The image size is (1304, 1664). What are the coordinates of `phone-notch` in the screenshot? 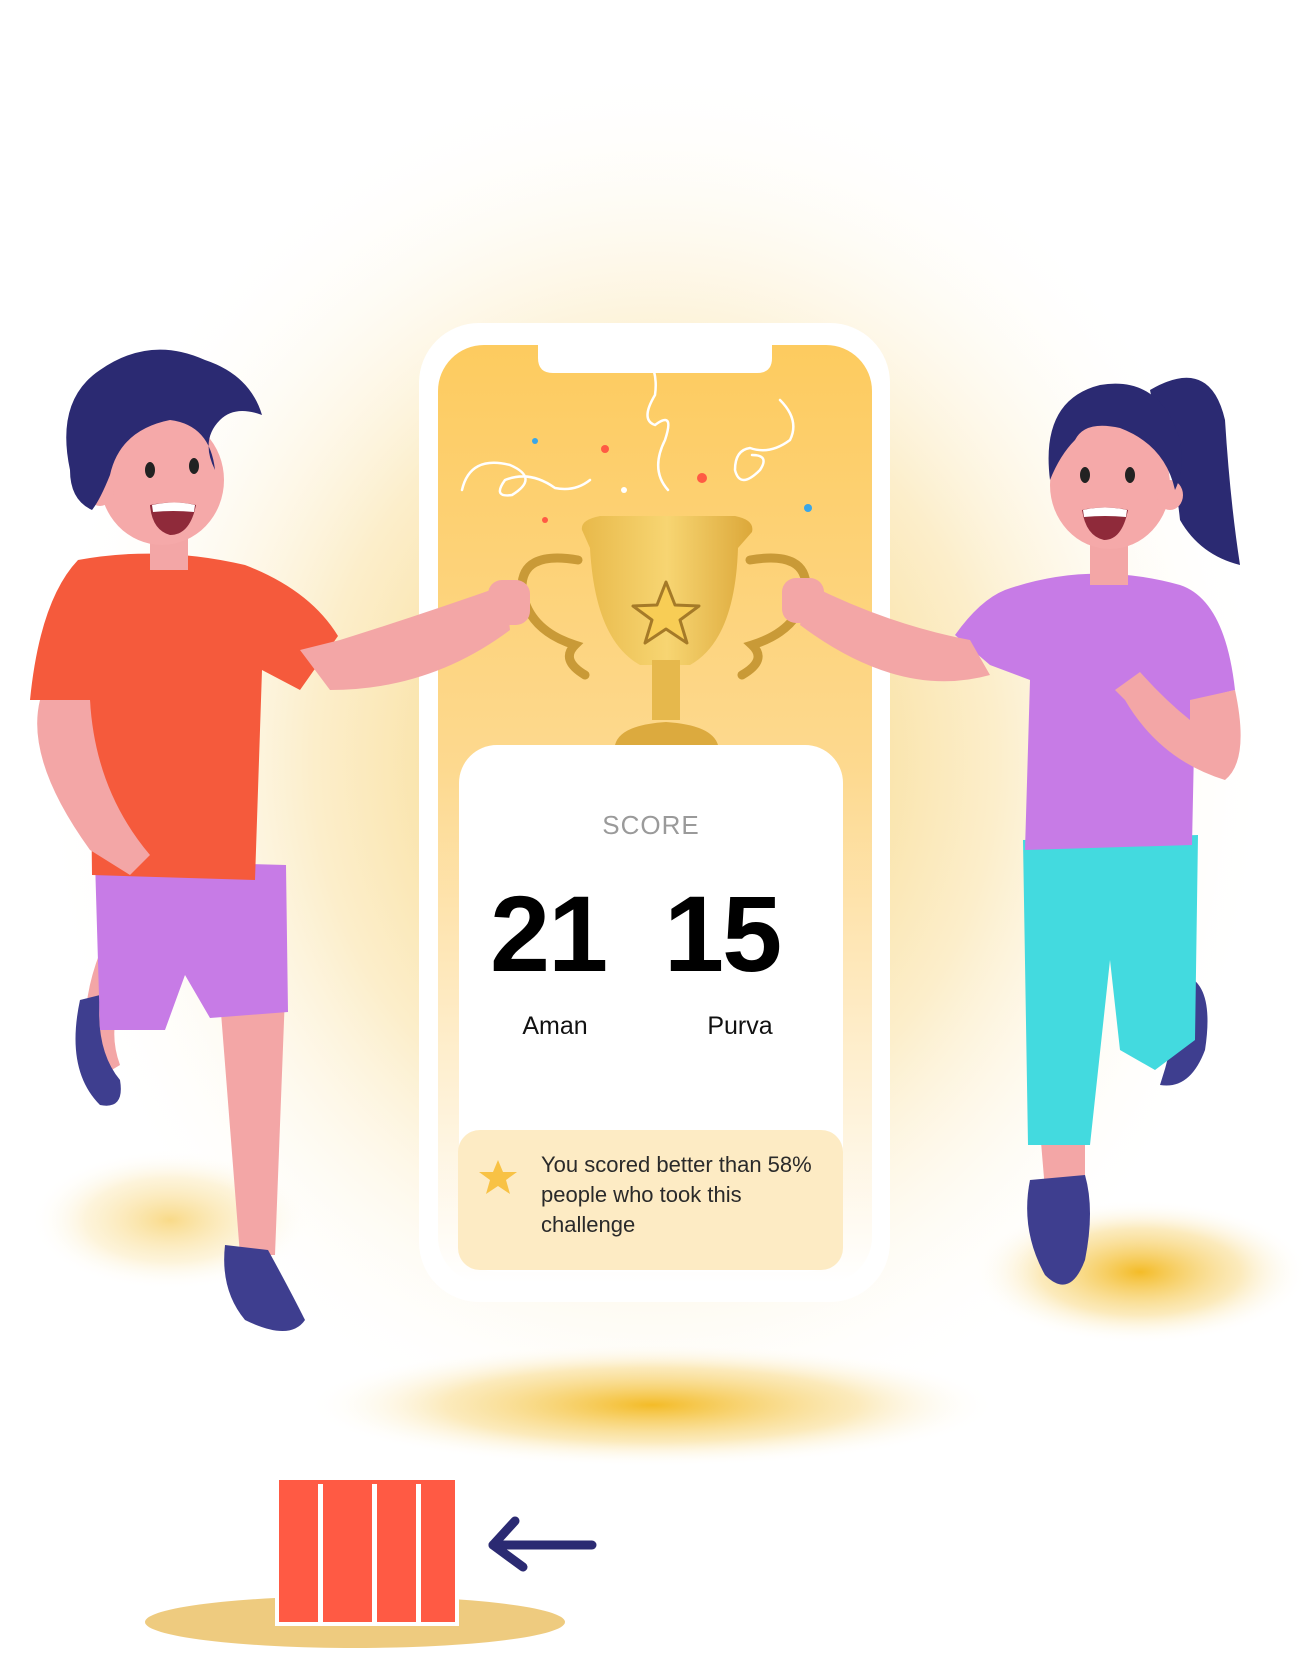 It's located at (655, 359).